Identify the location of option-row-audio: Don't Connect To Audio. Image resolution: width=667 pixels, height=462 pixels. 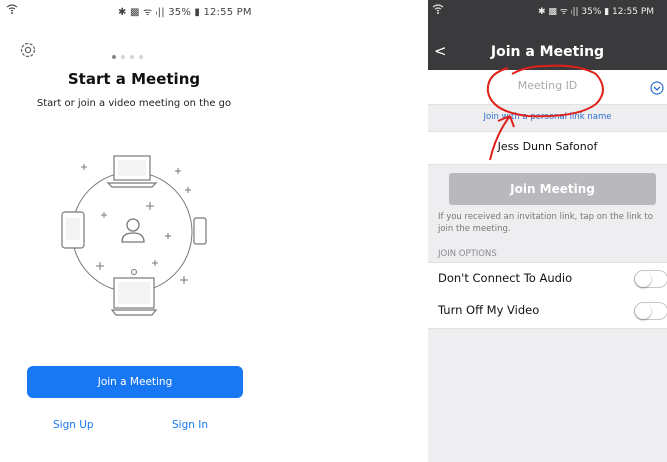
(547, 279).